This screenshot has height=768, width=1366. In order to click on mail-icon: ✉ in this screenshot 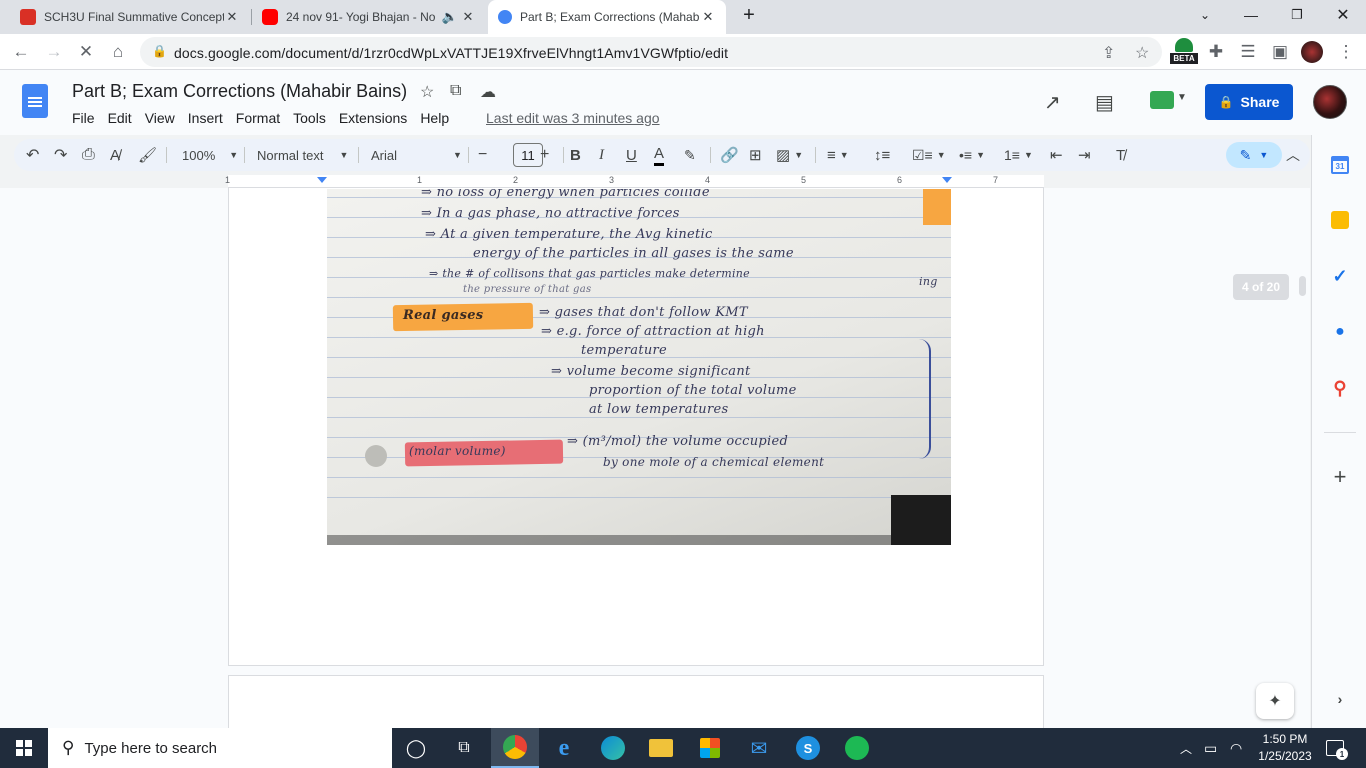, I will do `click(759, 748)`.